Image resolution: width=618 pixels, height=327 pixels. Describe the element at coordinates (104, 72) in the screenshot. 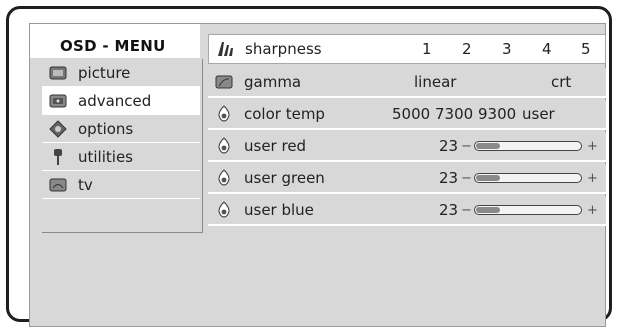

I see `menu-item-label: picture` at that location.